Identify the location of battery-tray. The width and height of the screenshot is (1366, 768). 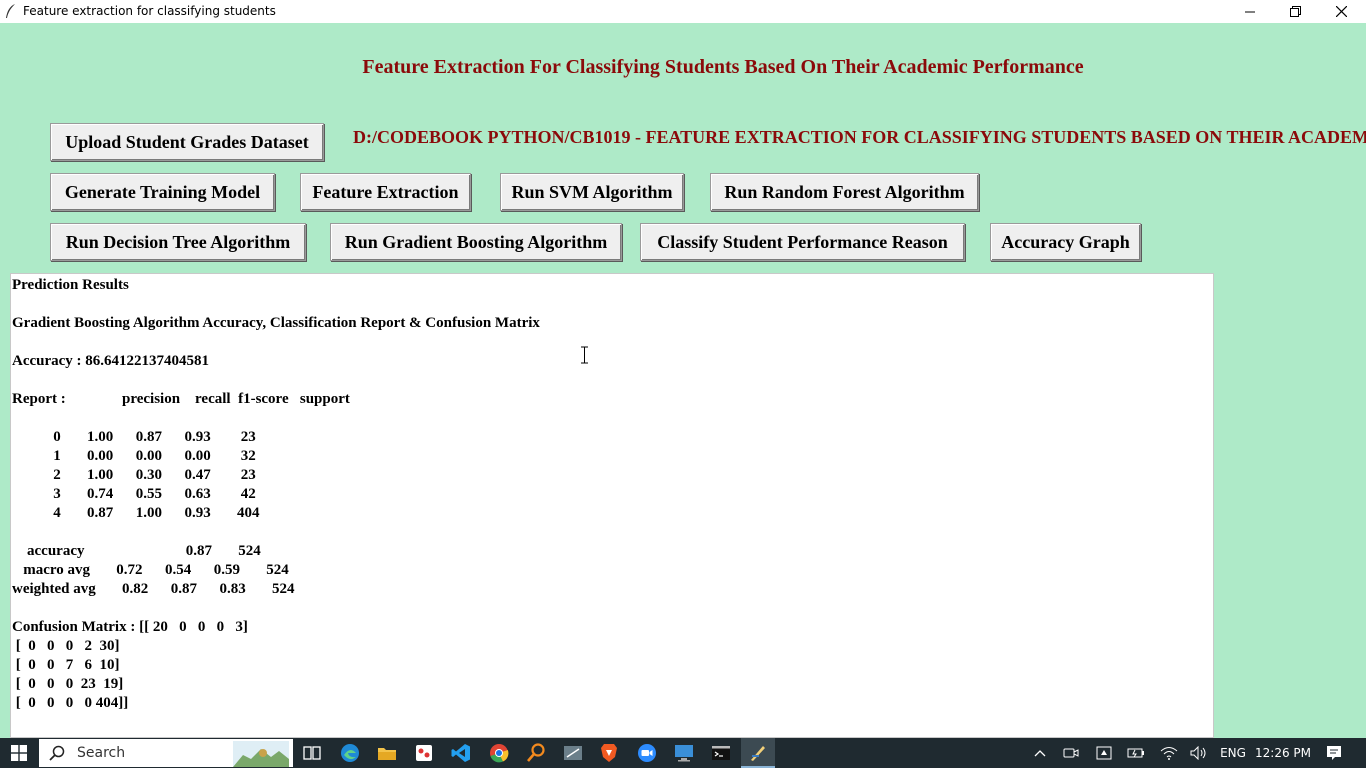
(1136, 753).